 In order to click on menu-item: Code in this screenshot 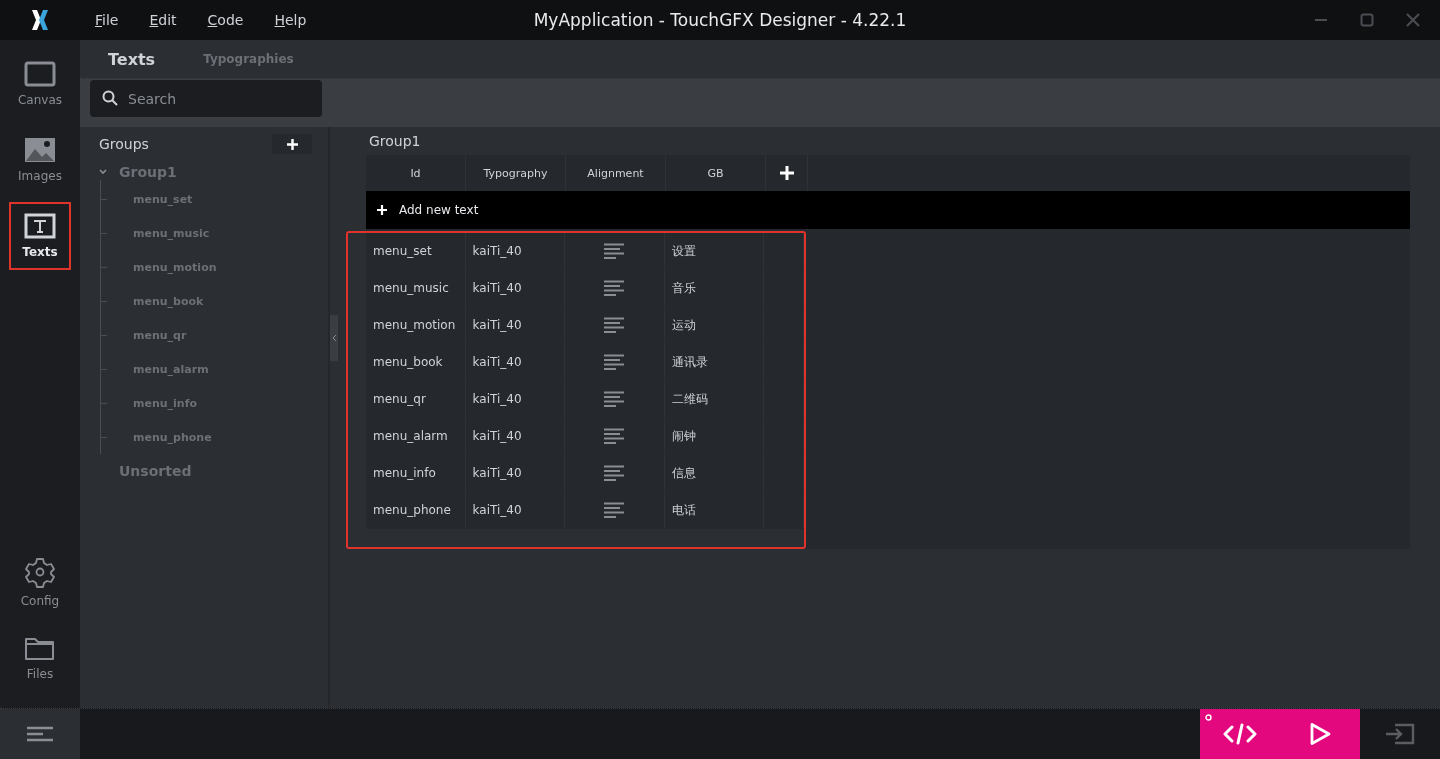, I will do `click(227, 20)`.